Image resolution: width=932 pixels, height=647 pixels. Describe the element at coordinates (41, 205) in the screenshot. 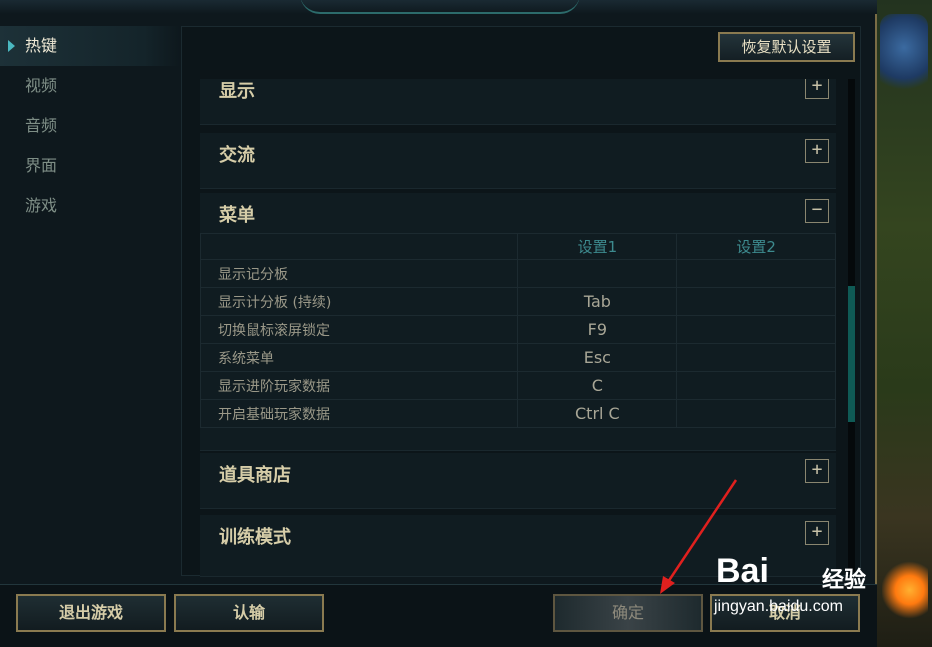

I see `sidebar-item-label: 游戏` at that location.